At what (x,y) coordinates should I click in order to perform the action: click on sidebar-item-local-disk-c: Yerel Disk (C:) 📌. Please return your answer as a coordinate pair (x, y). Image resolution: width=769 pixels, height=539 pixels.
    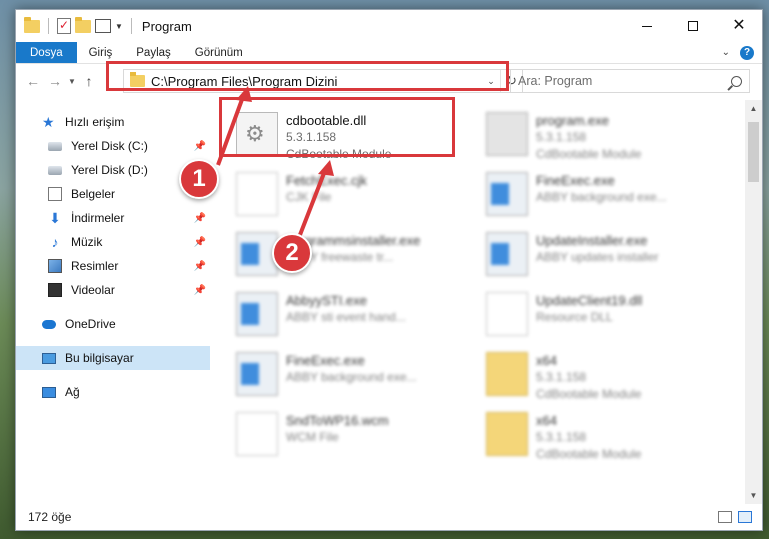
    Looking at the image, I should click on (116, 146).